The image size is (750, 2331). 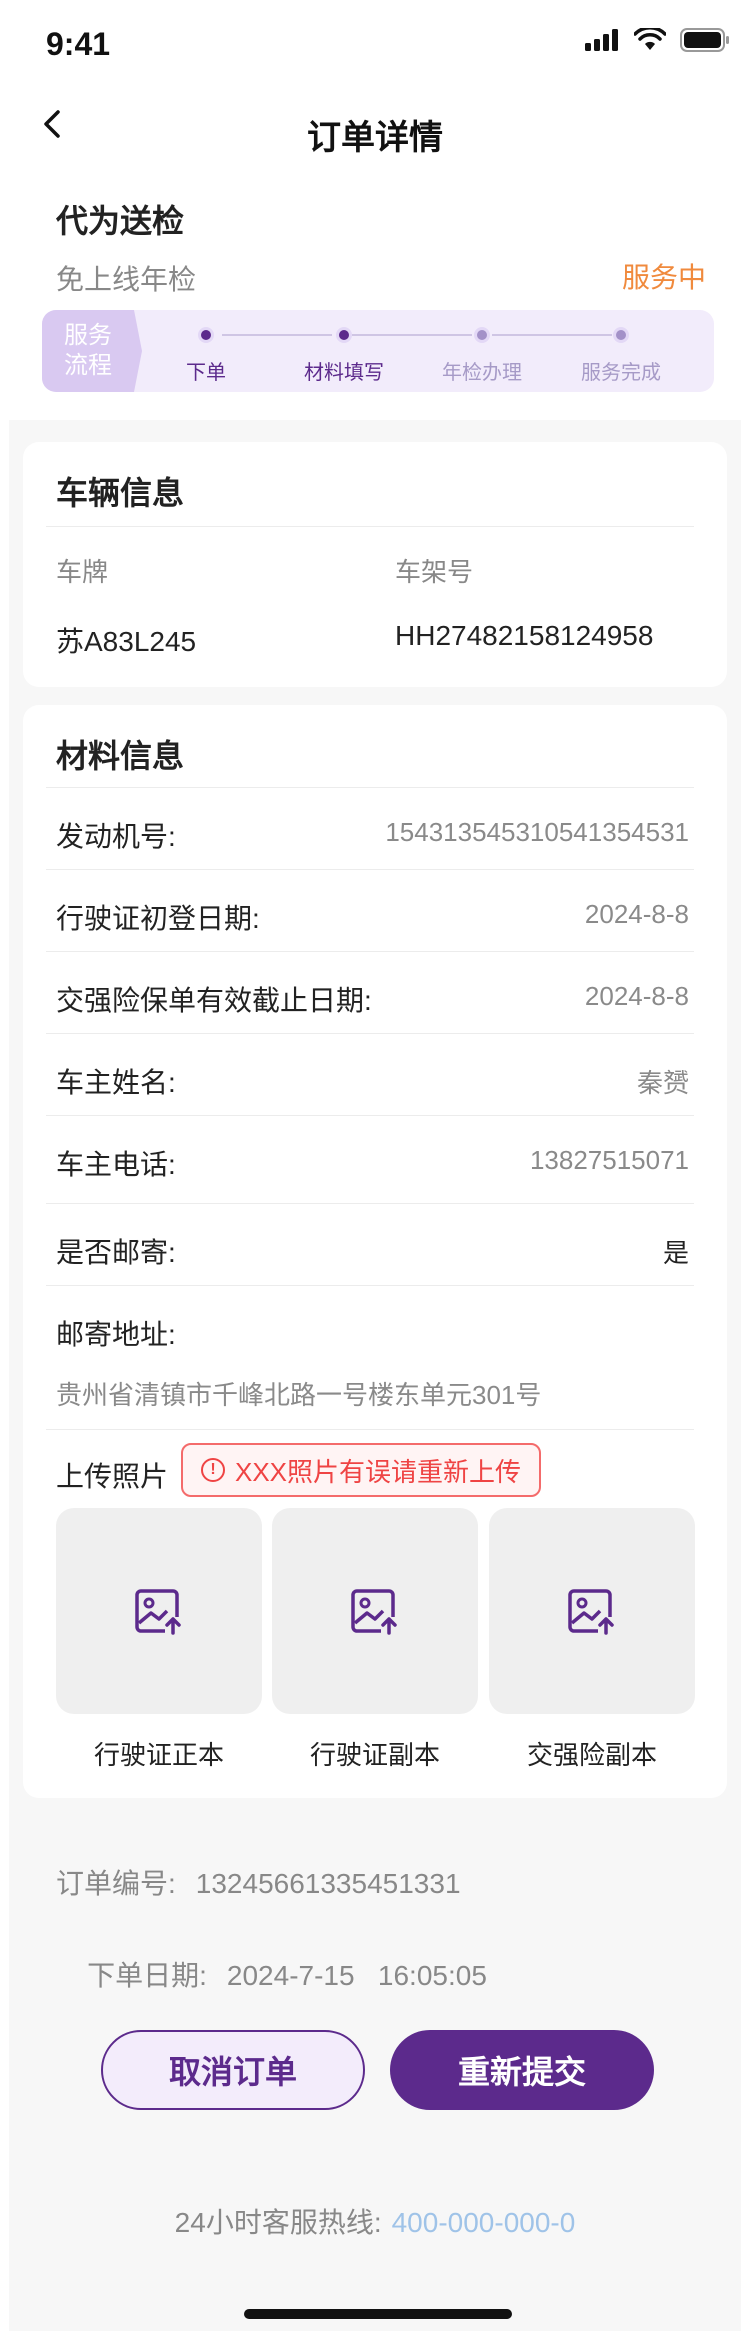 I want to click on materials-info-title: 材料信息, so click(x=120, y=756).